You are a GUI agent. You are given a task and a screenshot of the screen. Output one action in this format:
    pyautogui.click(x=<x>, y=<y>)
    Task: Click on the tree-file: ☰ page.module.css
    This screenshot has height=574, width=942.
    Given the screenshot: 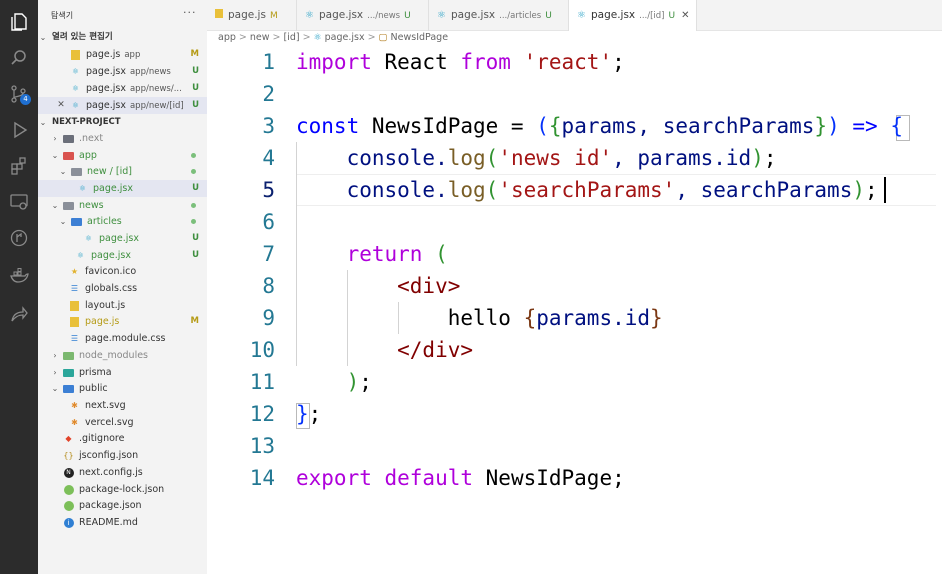 What is the action you would take?
    pyautogui.click(x=122, y=338)
    